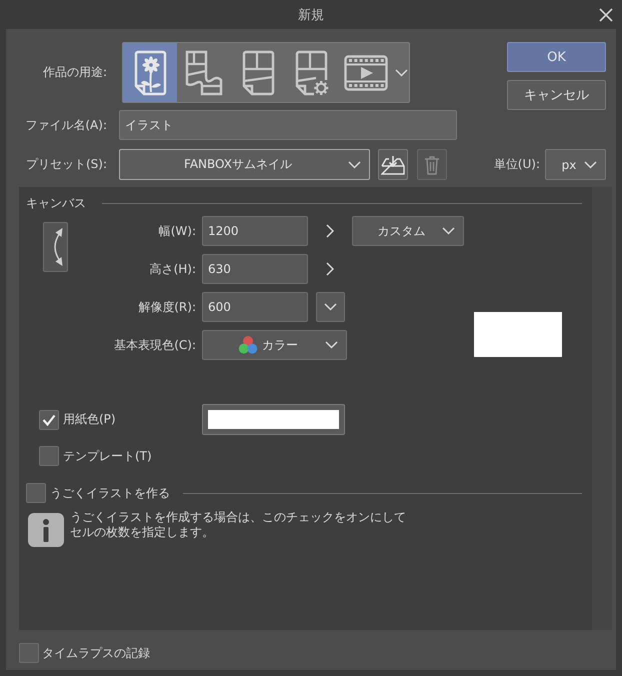  I want to click on close-icon, so click(606, 14).